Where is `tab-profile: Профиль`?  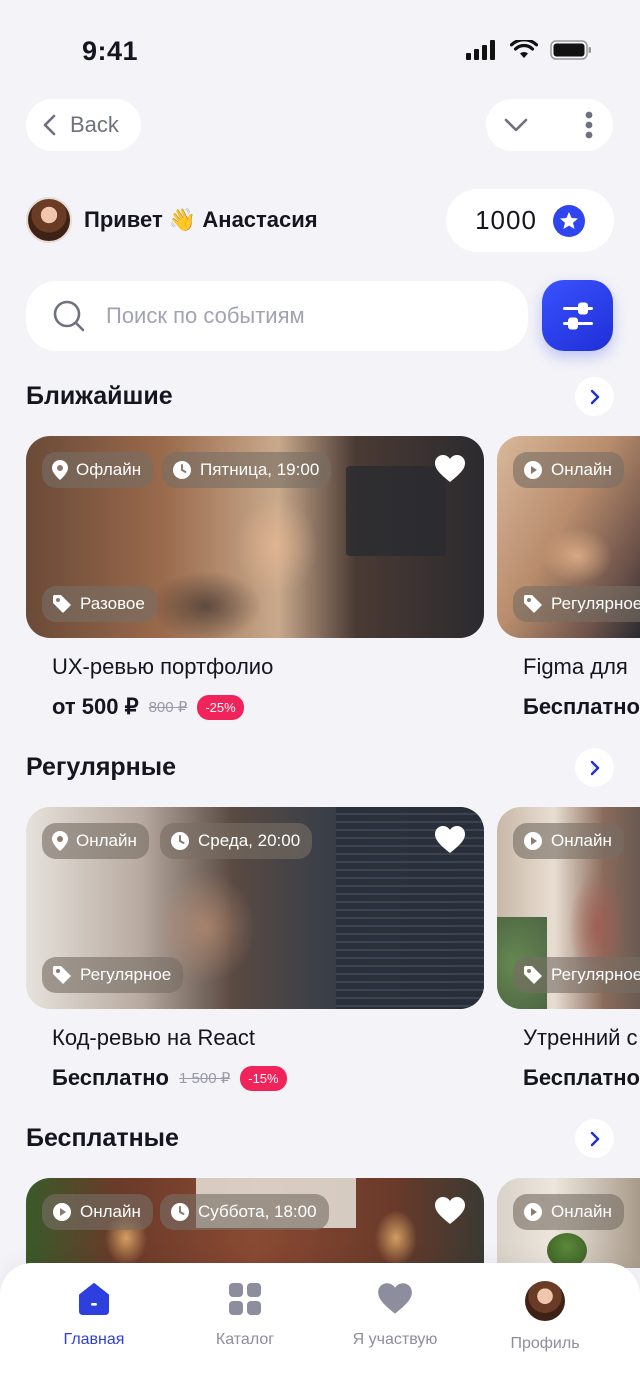
tab-profile: Профиль is located at coordinates (545, 1317).